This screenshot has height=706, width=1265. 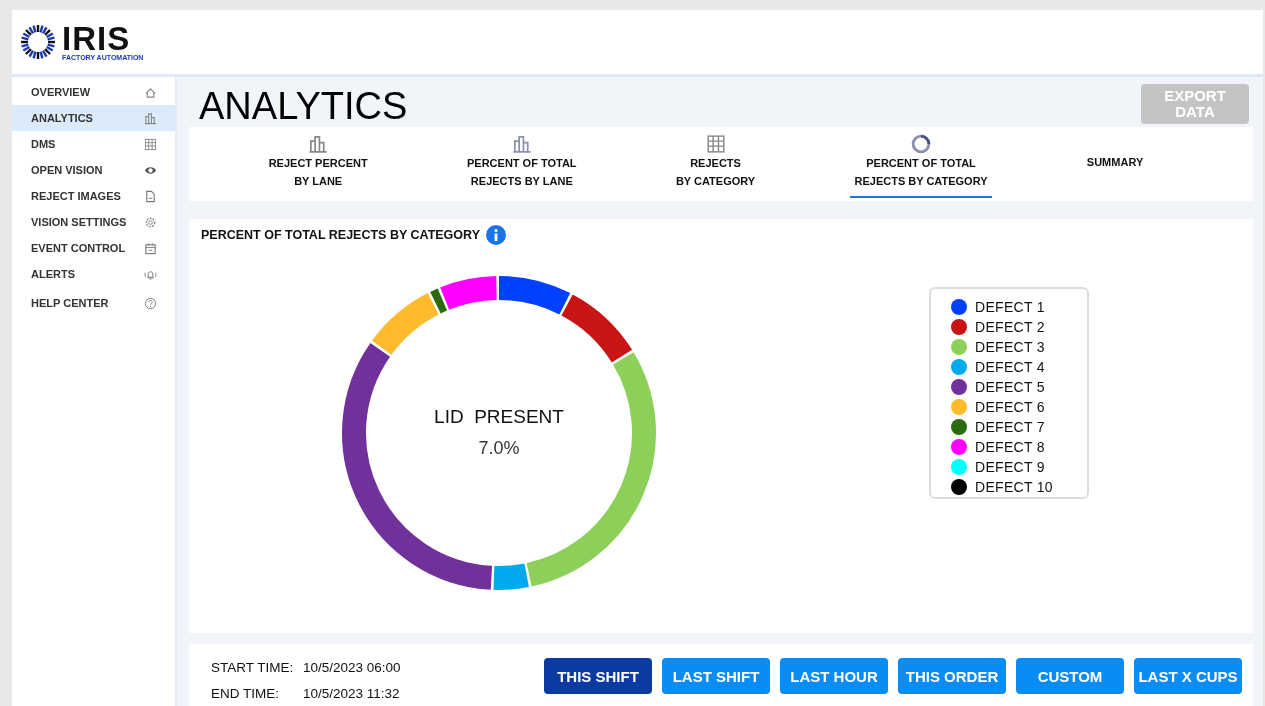 I want to click on settings-icon, so click(x=150, y=222).